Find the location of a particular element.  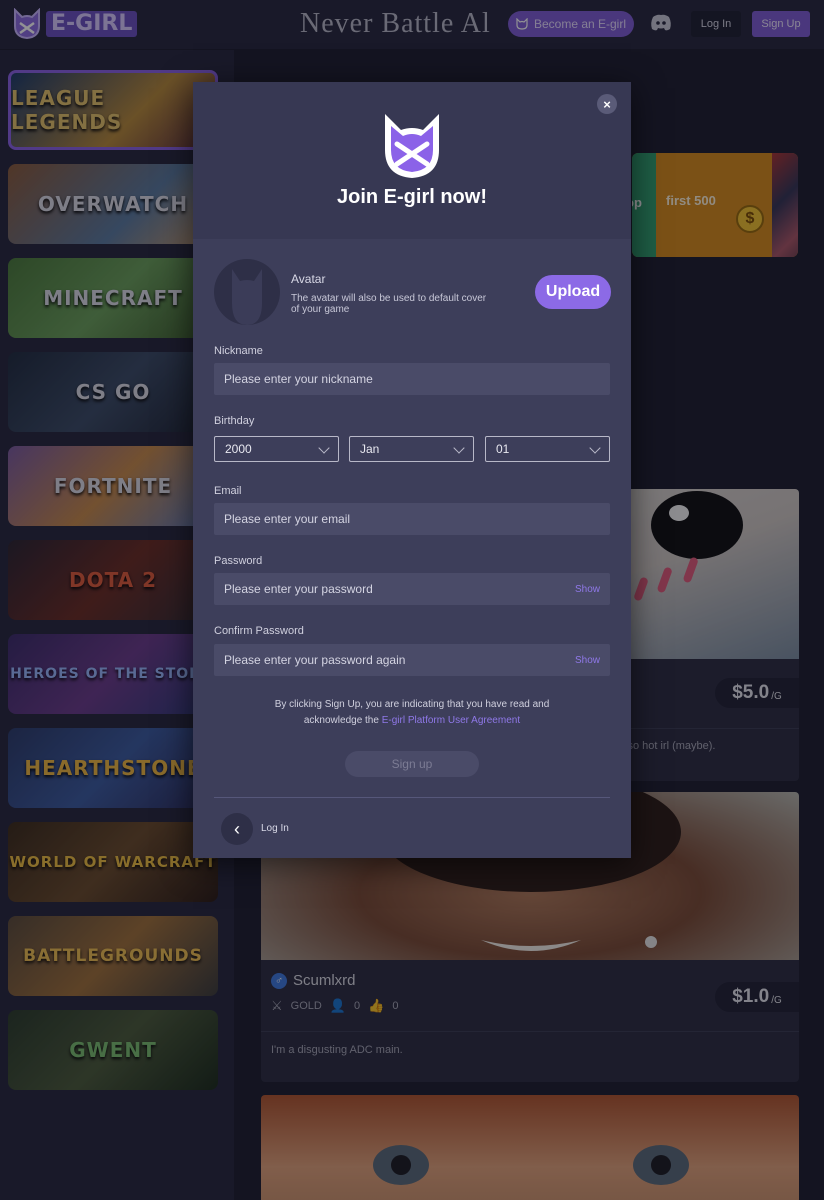

close-button: × is located at coordinates (607, 104).